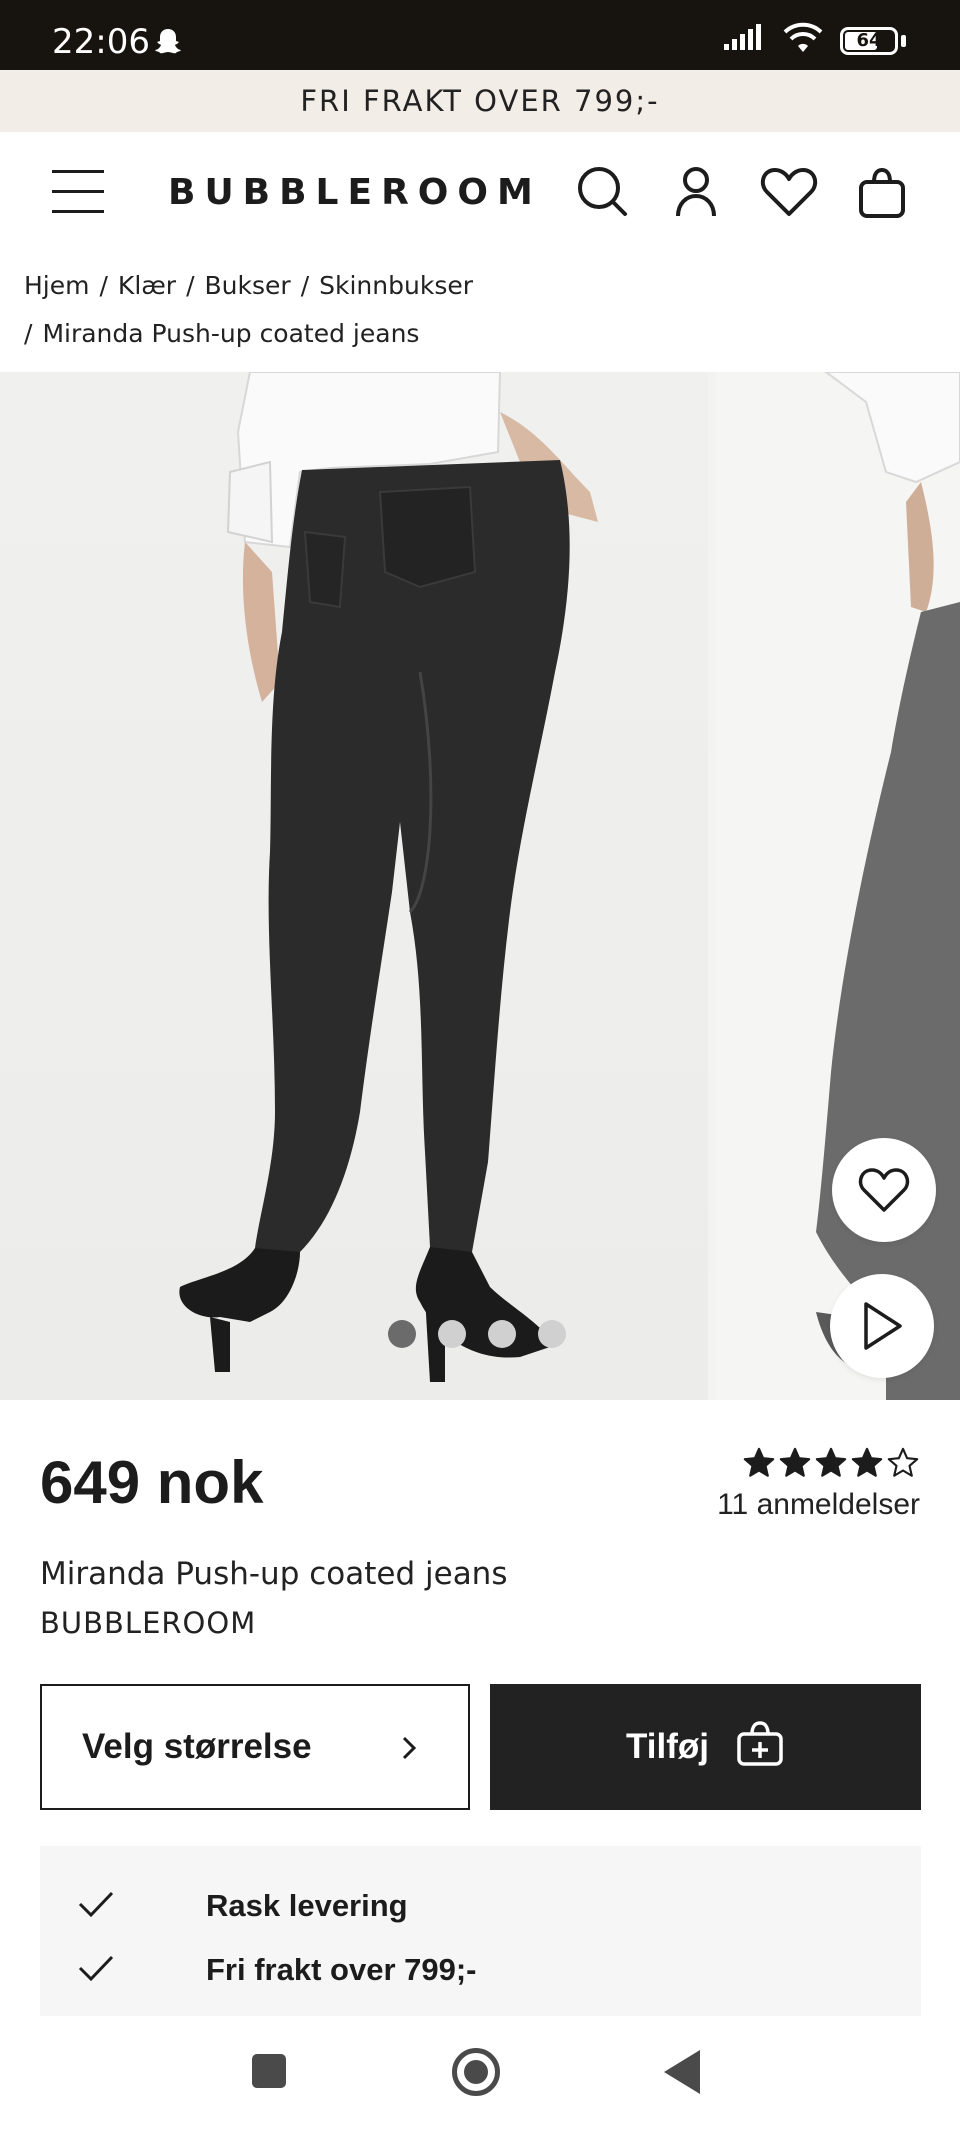  I want to click on usp-item: Rask levering, so click(242, 1904).